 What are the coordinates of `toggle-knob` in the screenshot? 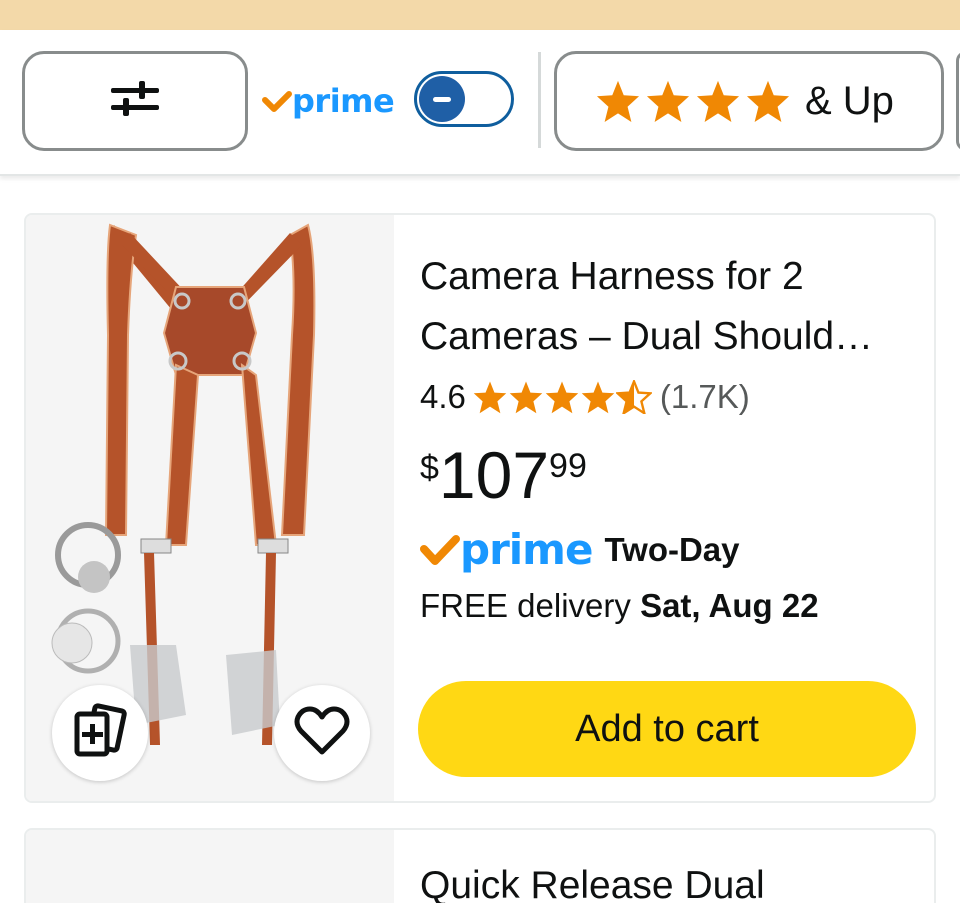 It's located at (442, 99).